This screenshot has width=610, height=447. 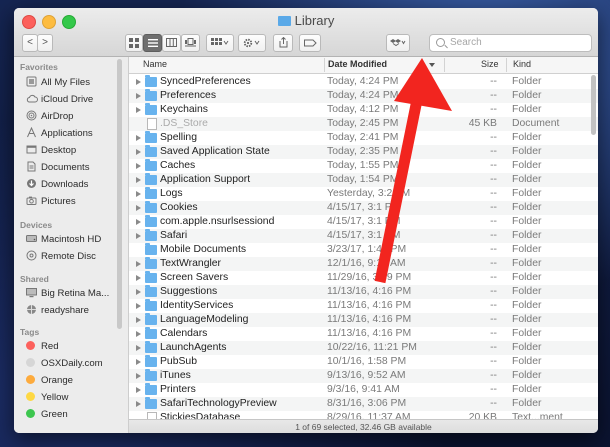 I want to click on annotation-arrow, so click(x=413, y=171).